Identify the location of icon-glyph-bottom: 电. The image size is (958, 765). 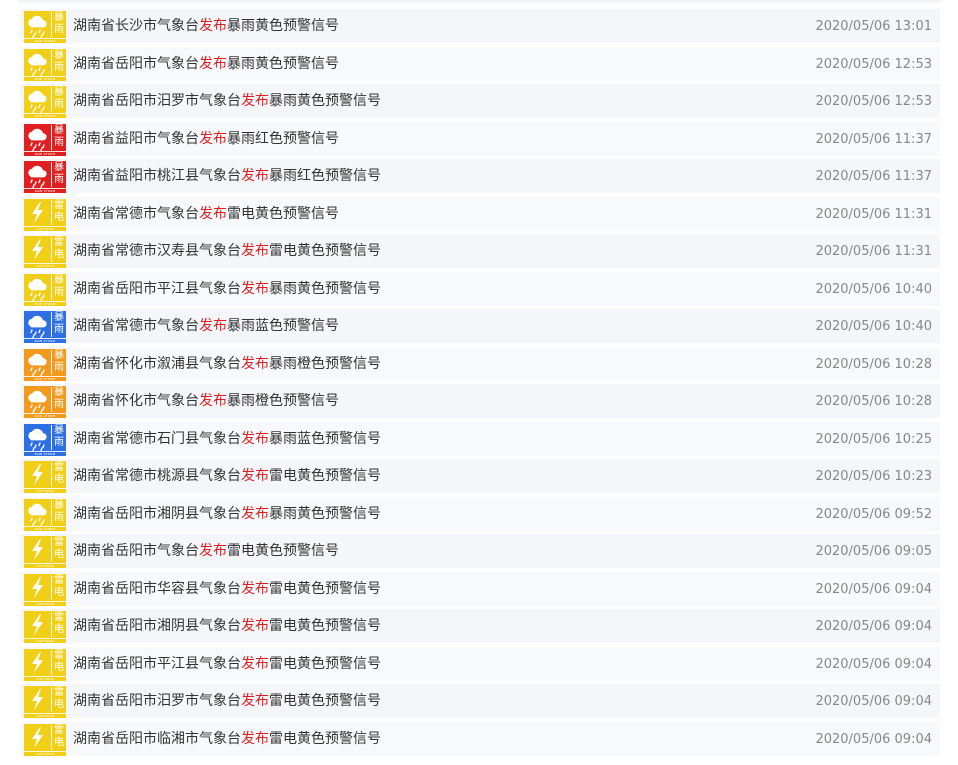
(59, 479).